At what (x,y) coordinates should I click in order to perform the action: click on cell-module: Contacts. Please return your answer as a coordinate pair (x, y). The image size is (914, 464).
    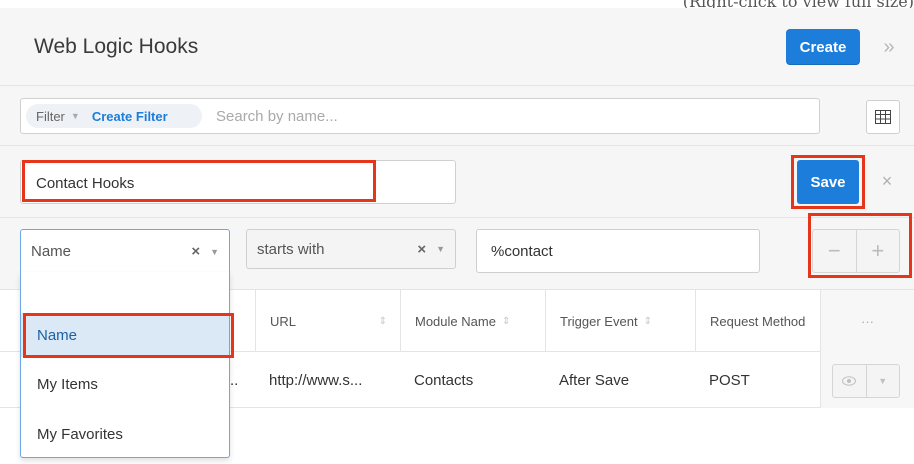
    Looking at the image, I should click on (444, 380).